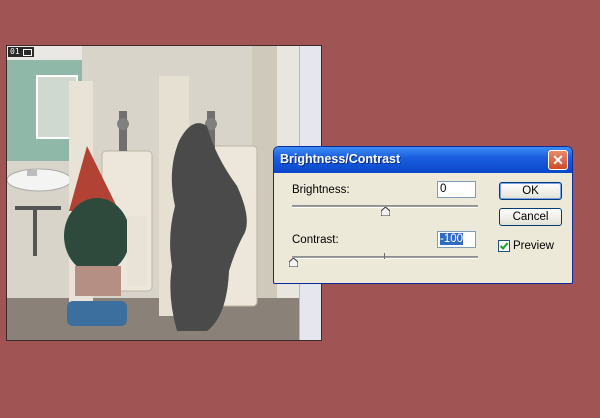 The image size is (600, 418). I want to click on contrast-label: Contrast:, so click(315, 240).